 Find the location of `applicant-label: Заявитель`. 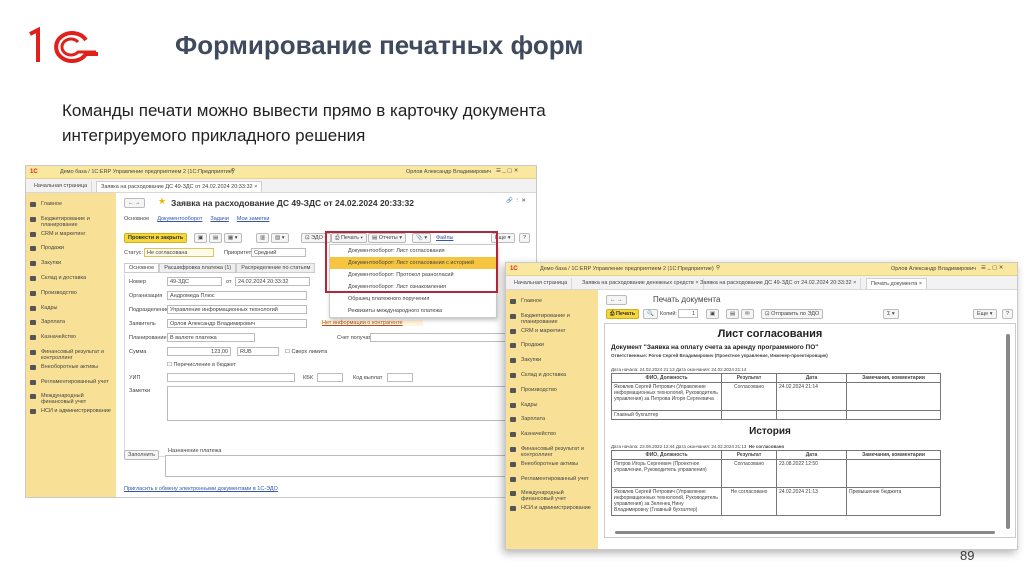

applicant-label: Заявитель is located at coordinates (142, 324).